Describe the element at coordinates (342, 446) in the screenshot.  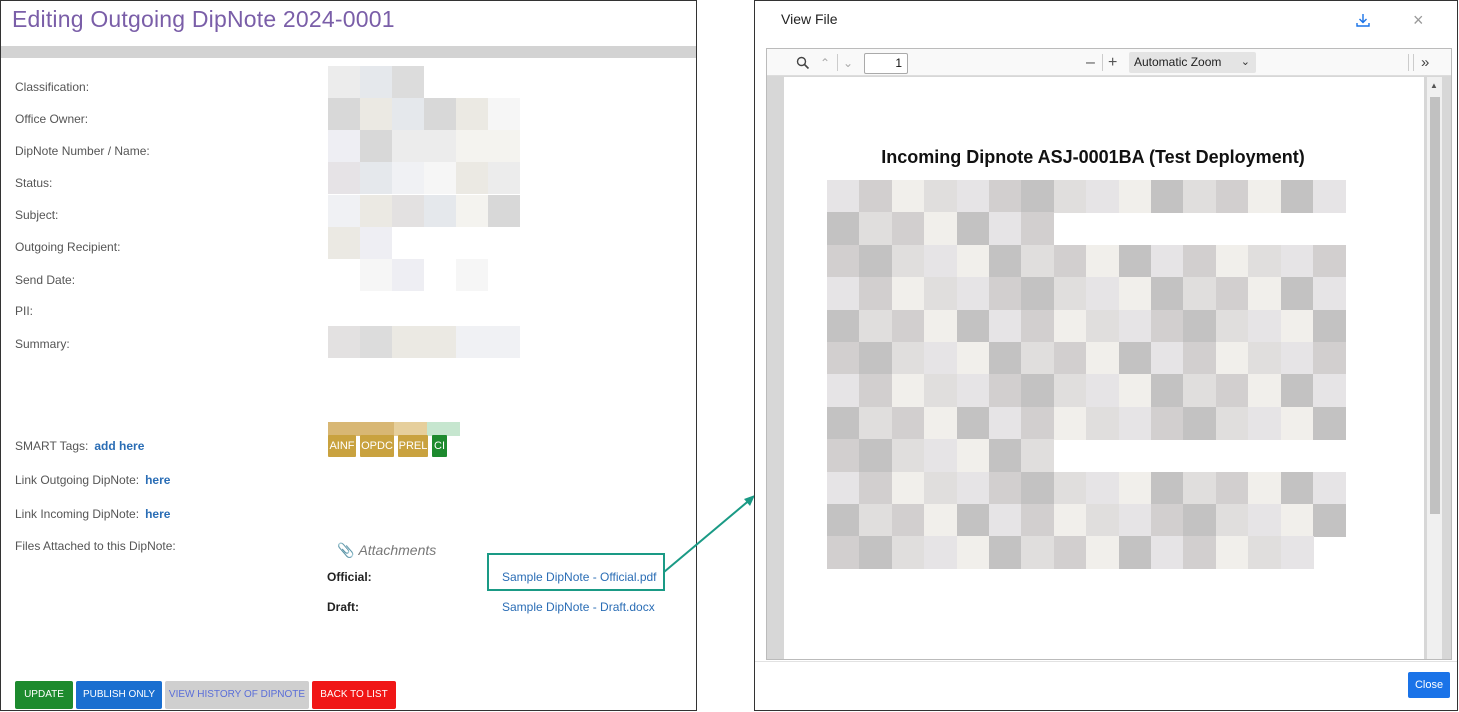
I see `tag-ainf: AINF` at that location.